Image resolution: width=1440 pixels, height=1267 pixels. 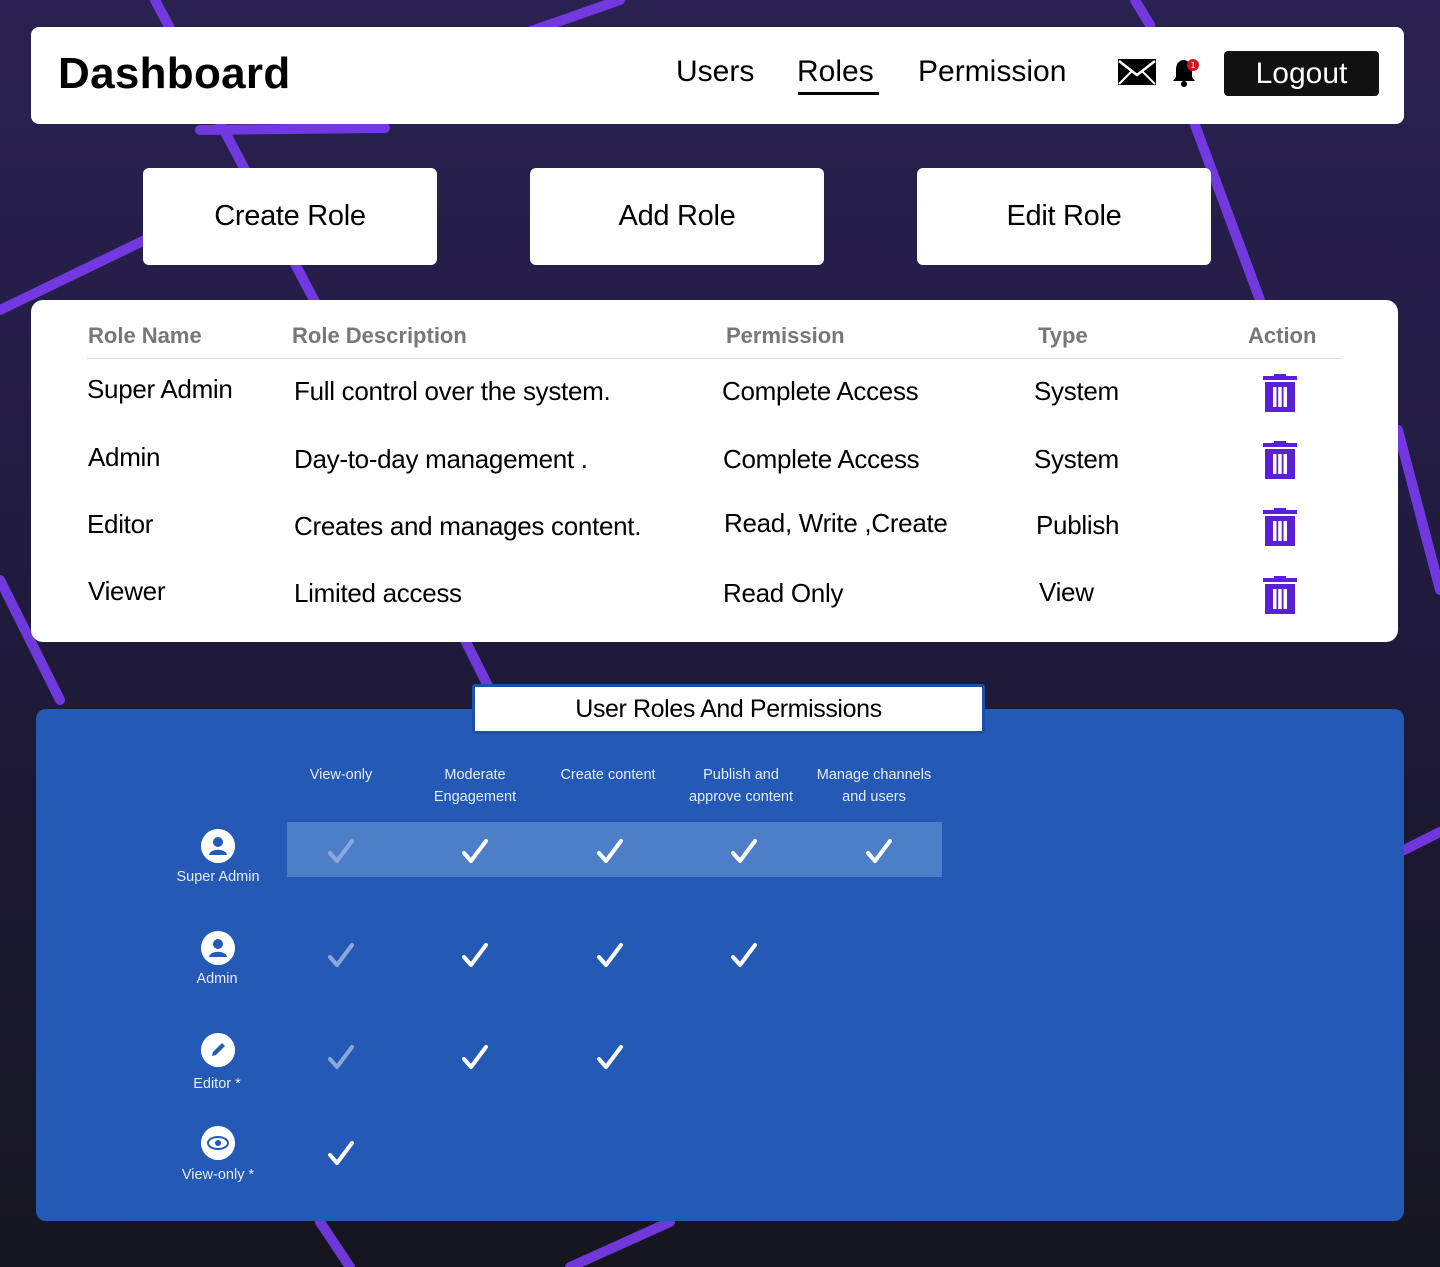 I want to click on header-divider, so click(x=714, y=358).